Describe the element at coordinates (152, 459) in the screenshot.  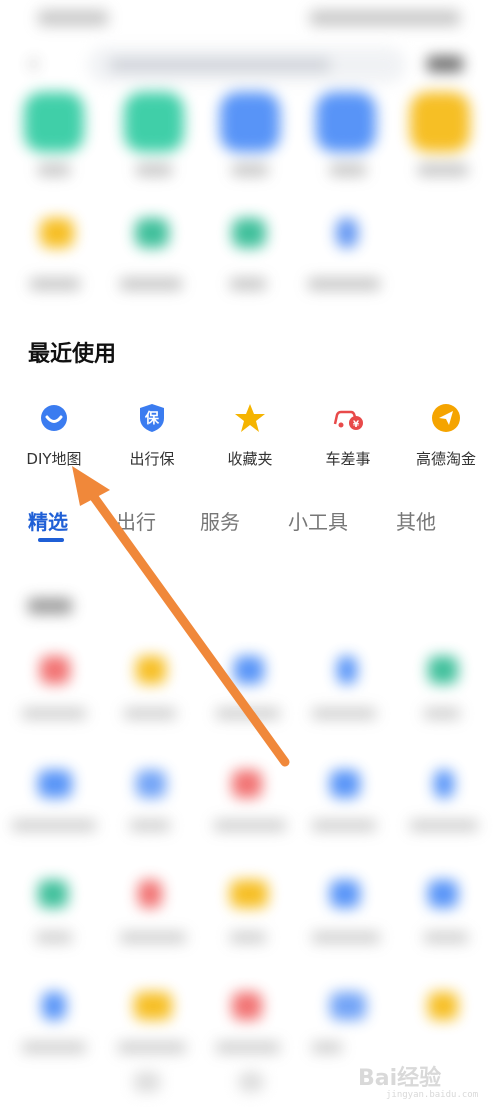
I see `recent-item-label: 出行保` at that location.